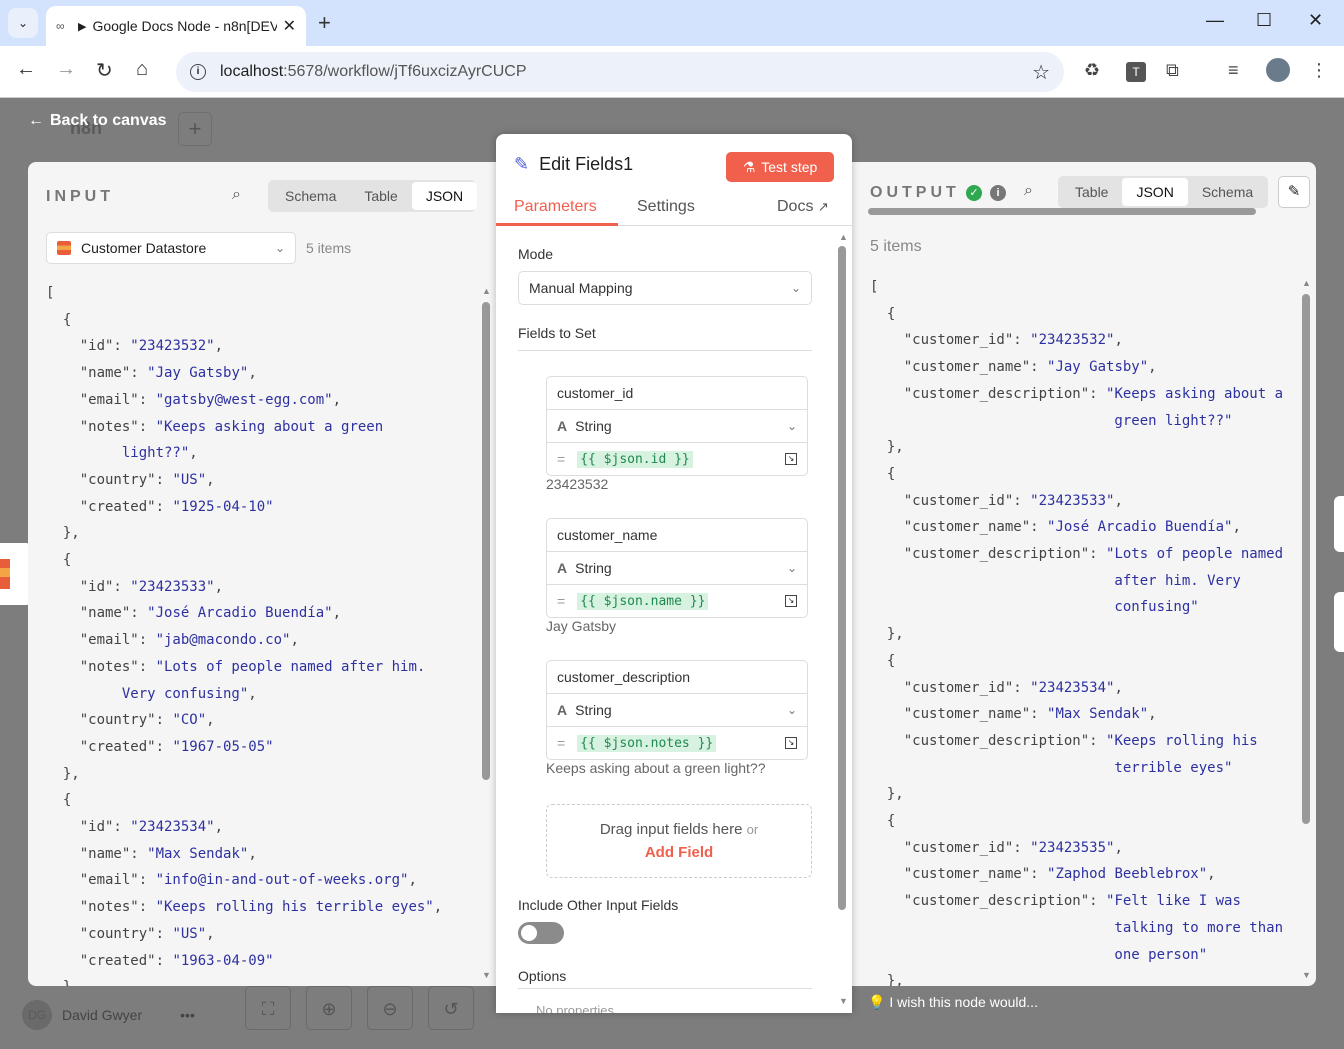  Describe the element at coordinates (268, 1008) in the screenshot. I see `fit-view-icon: ⛶` at that location.